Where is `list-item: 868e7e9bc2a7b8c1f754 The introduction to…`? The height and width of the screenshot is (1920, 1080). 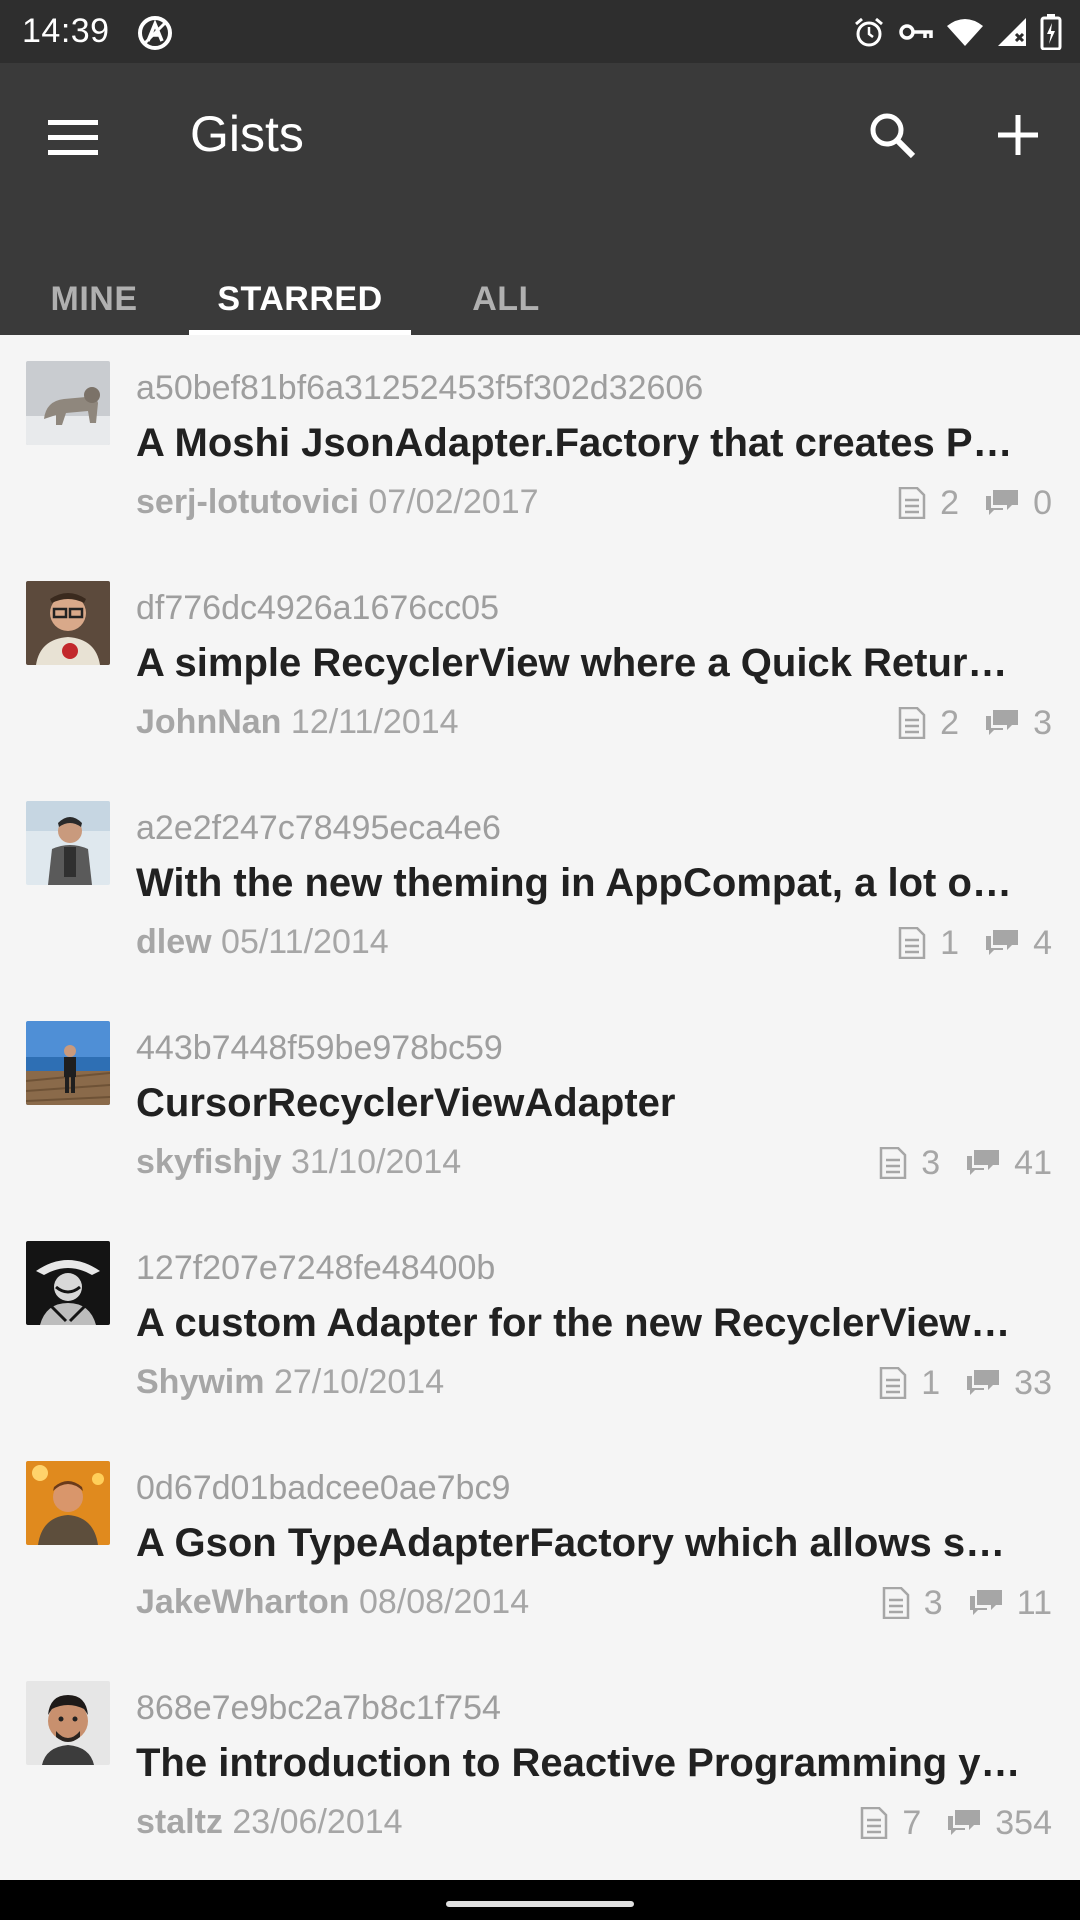 list-item: 868e7e9bc2a7b8c1f754 The introduction to… is located at coordinates (540, 1765).